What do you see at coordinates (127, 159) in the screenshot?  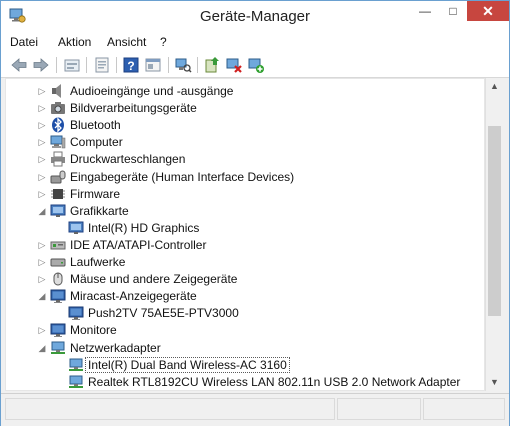 I see `category-label: Druckwarteschlangen` at bounding box center [127, 159].